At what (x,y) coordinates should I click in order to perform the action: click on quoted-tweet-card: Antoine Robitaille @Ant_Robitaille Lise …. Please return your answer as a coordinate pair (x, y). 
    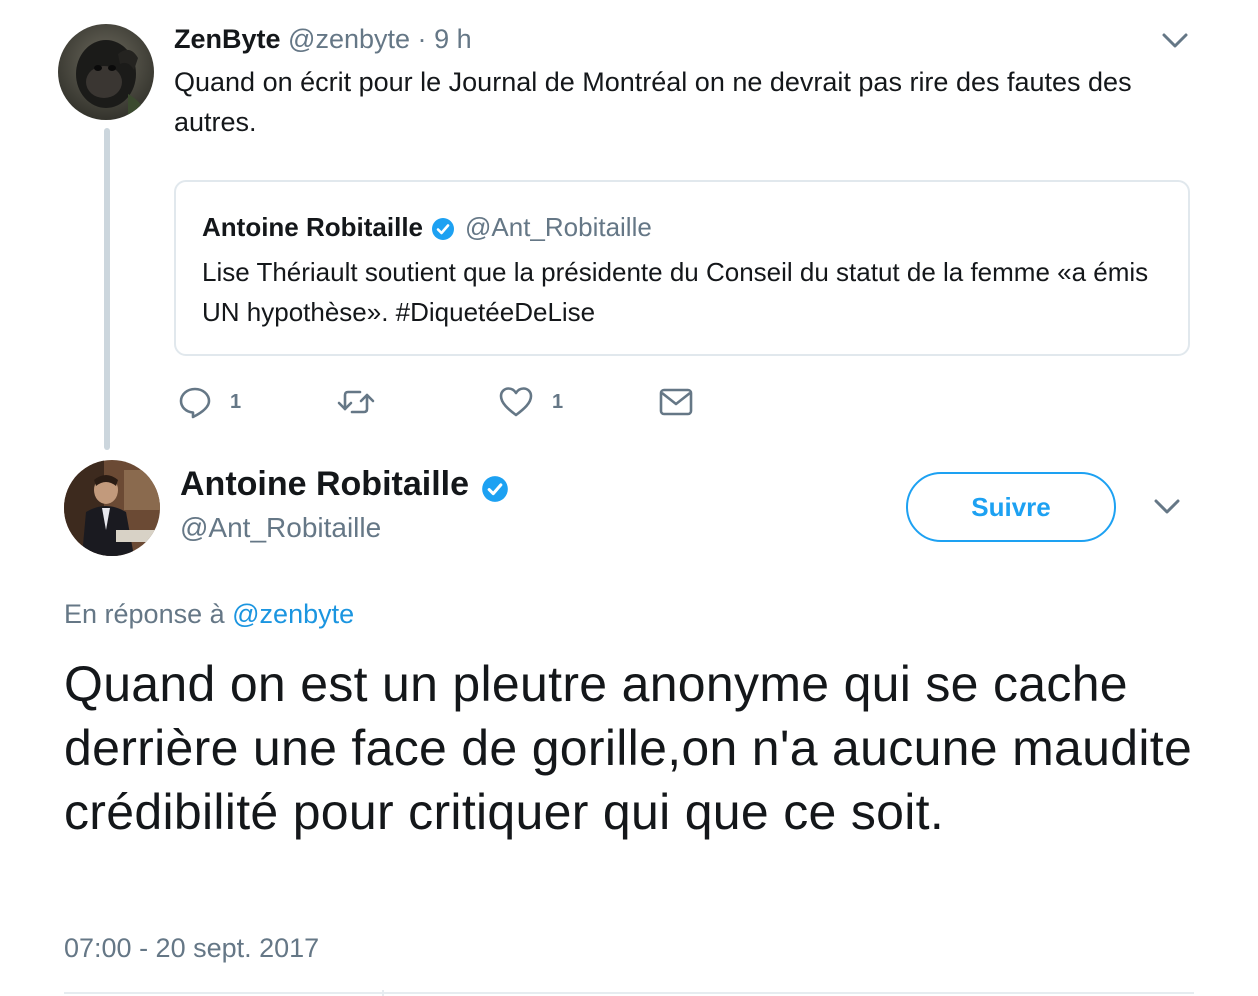
    Looking at the image, I should click on (682, 268).